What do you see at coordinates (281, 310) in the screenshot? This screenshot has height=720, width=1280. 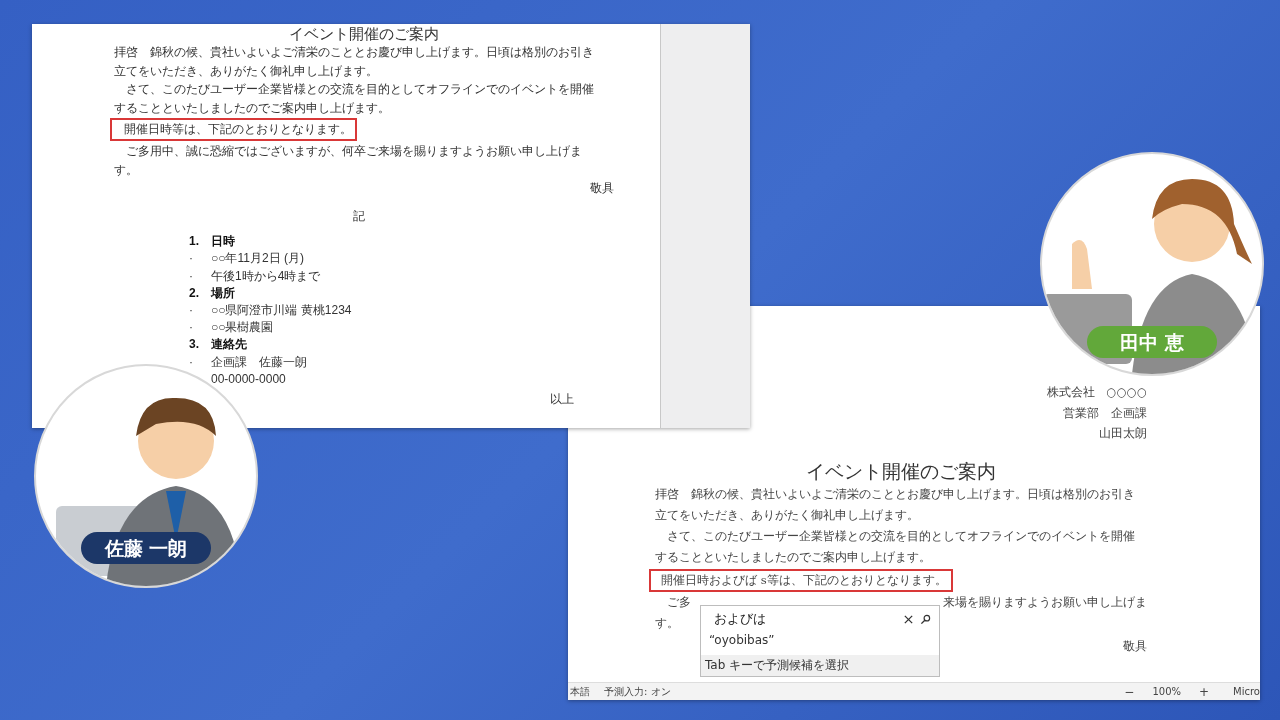 I see `list-item-text: ○○県阿澄市川端 黄桃1234` at bounding box center [281, 310].